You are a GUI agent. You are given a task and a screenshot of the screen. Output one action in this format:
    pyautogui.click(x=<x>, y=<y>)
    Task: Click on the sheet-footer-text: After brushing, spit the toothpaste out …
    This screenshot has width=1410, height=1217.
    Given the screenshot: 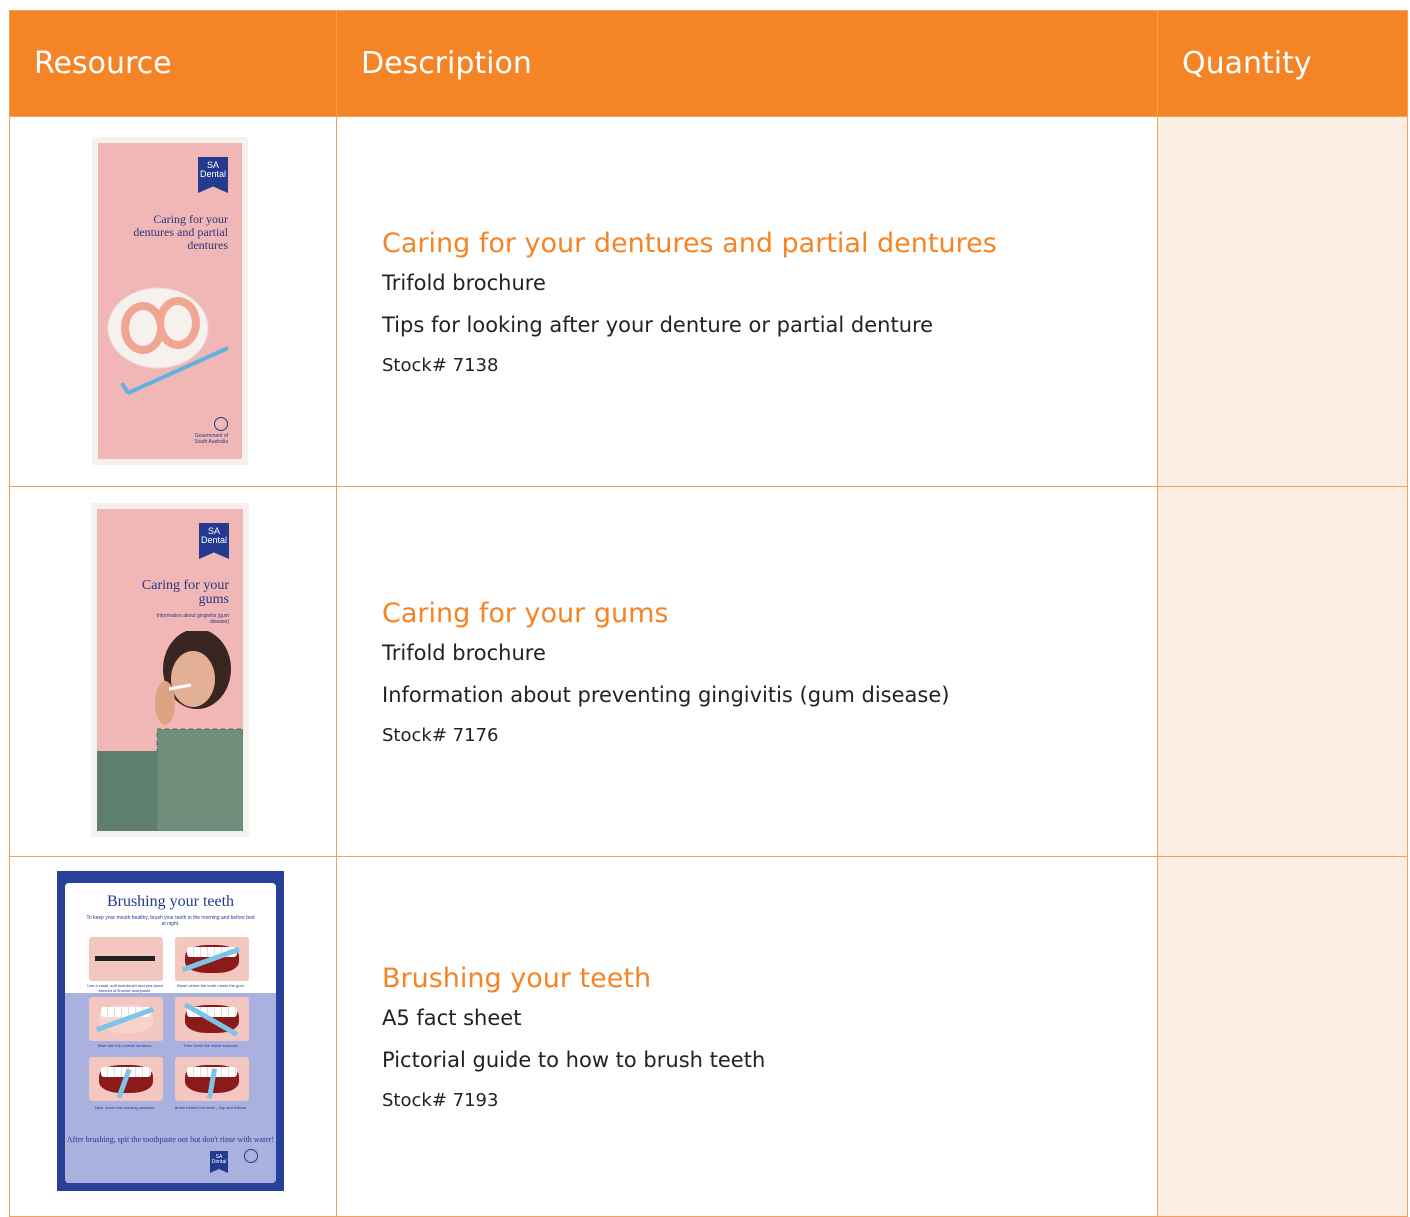 What is the action you would take?
    pyautogui.click(x=170, y=1139)
    